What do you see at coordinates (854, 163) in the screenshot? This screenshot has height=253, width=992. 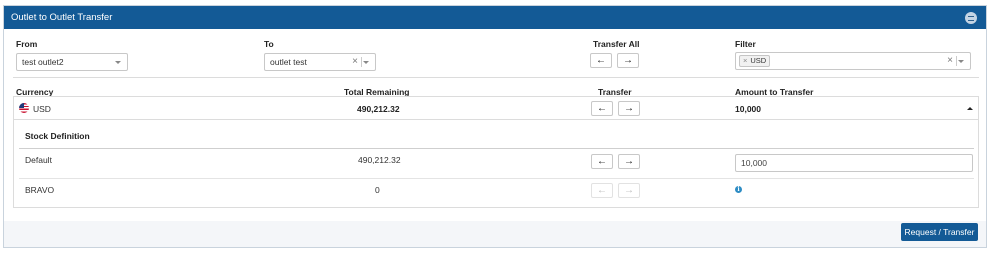 I see `amount-input-default: 10,000` at bounding box center [854, 163].